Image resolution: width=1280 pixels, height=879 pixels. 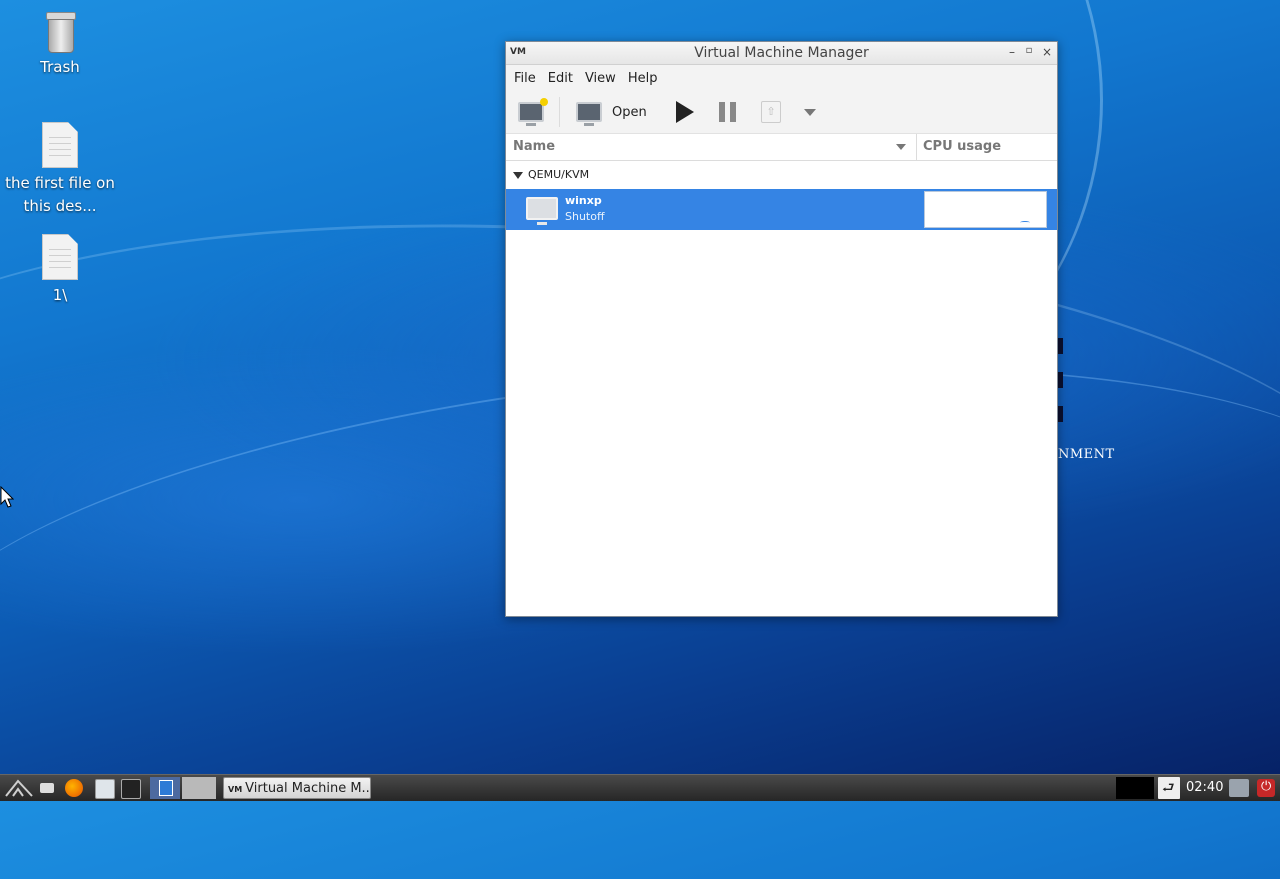 I want to click on new-vm-button, so click(x=533, y=112).